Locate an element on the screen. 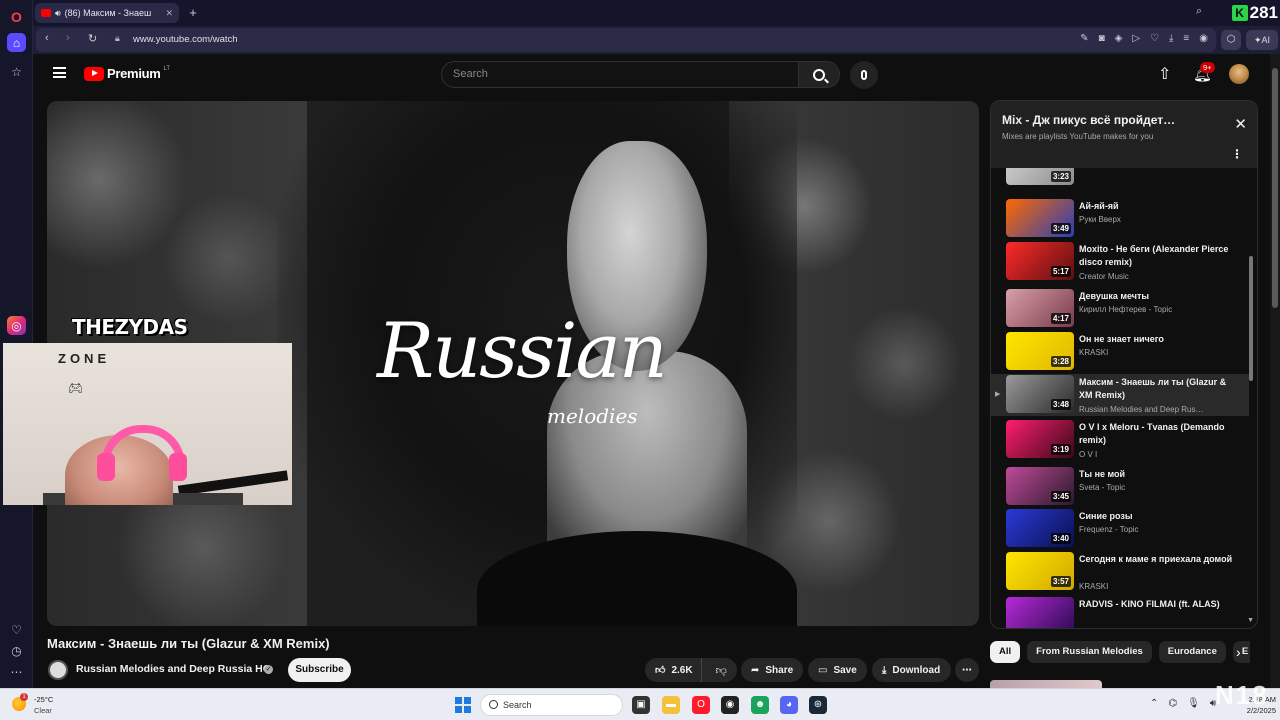 This screenshot has width=1280, height=720. thumbnail: 3:28 is located at coordinates (1040, 351).